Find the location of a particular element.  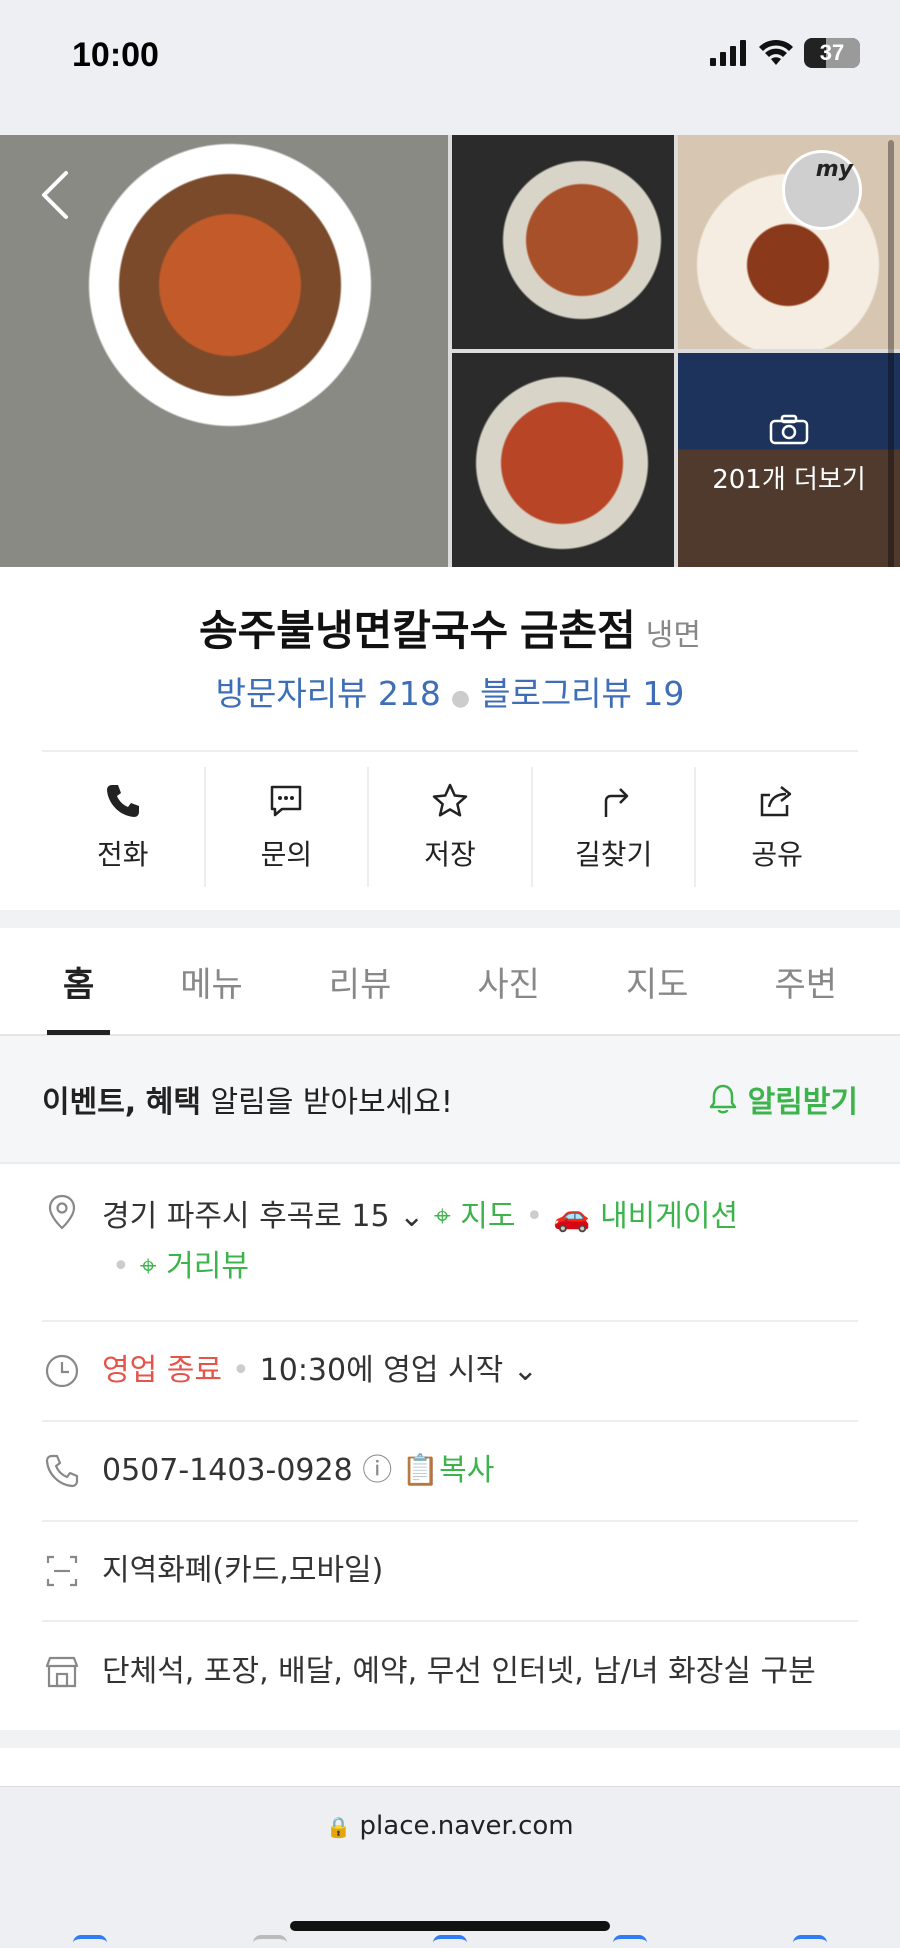

share-nav-icon is located at coordinates (450, 1941).